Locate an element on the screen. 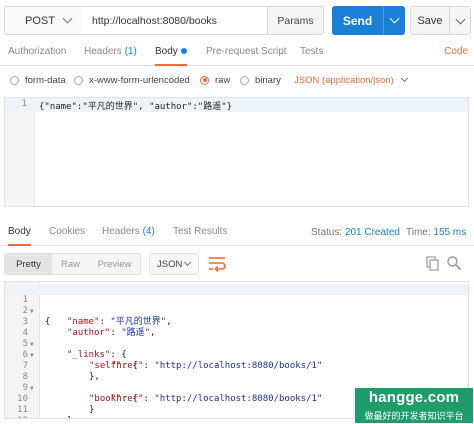 The image size is (474, 424). send-button: Send is located at coordinates (357, 20).